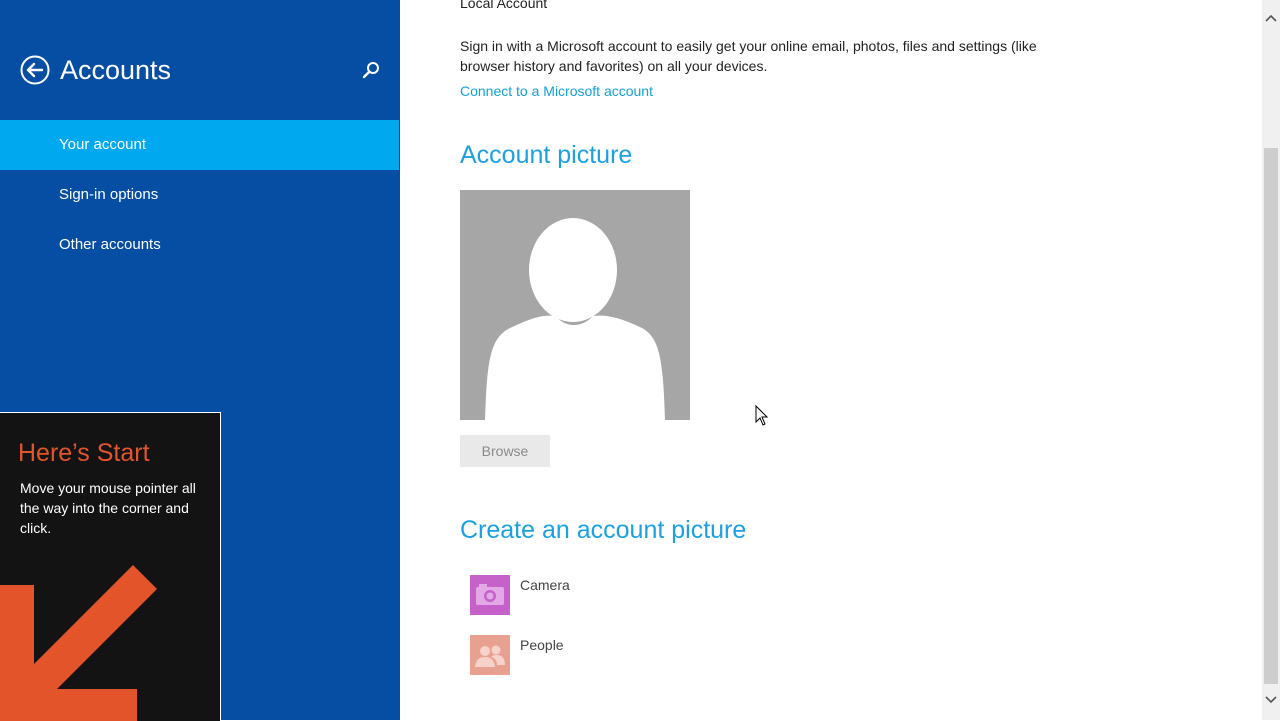 The height and width of the screenshot is (721, 1280). I want to click on camera-tile, so click(490, 595).